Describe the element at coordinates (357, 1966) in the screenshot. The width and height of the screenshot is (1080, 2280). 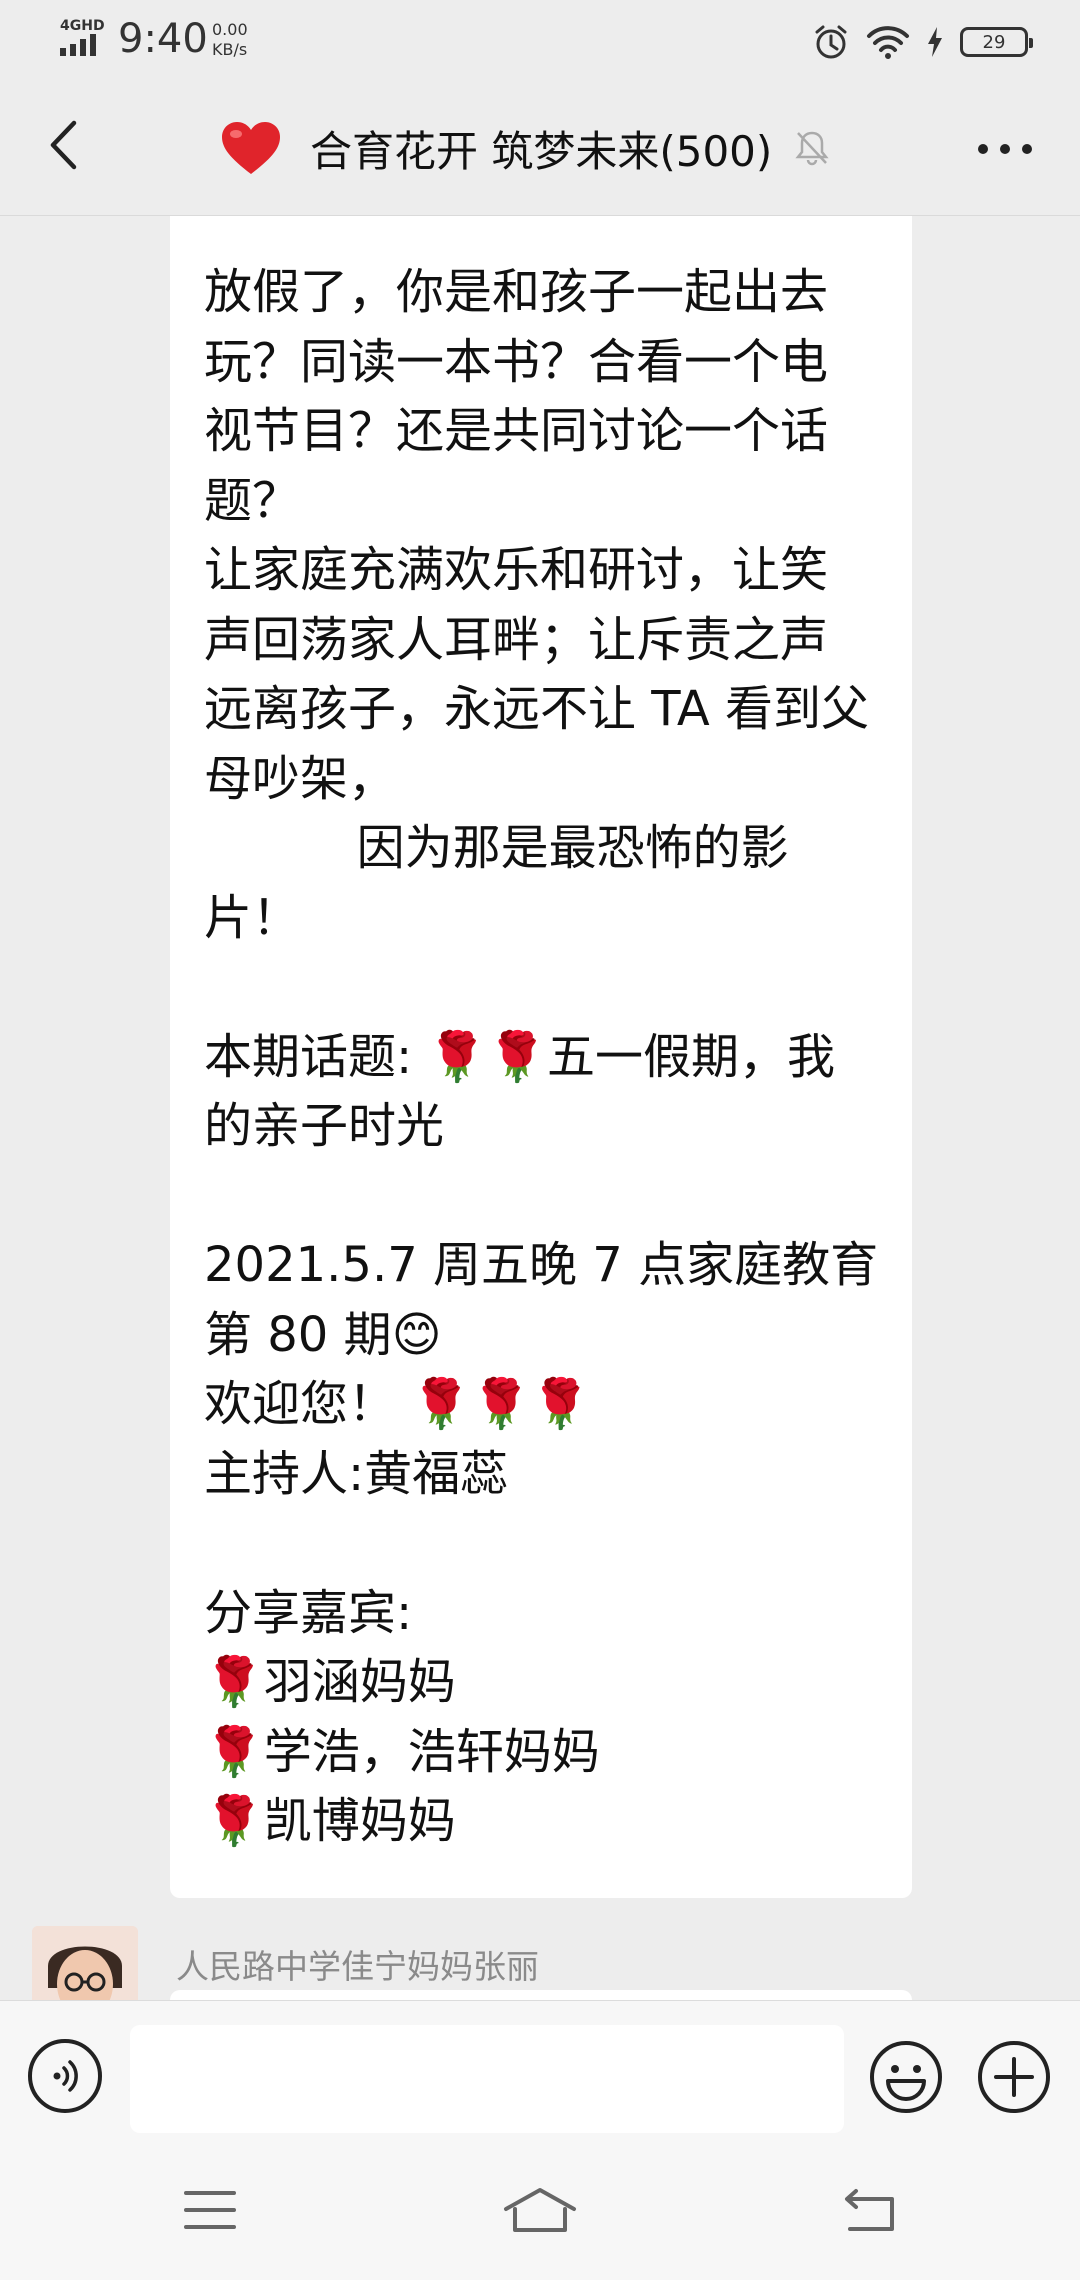
I see `sender-name: 人民路中学佳宁妈妈张丽` at that location.